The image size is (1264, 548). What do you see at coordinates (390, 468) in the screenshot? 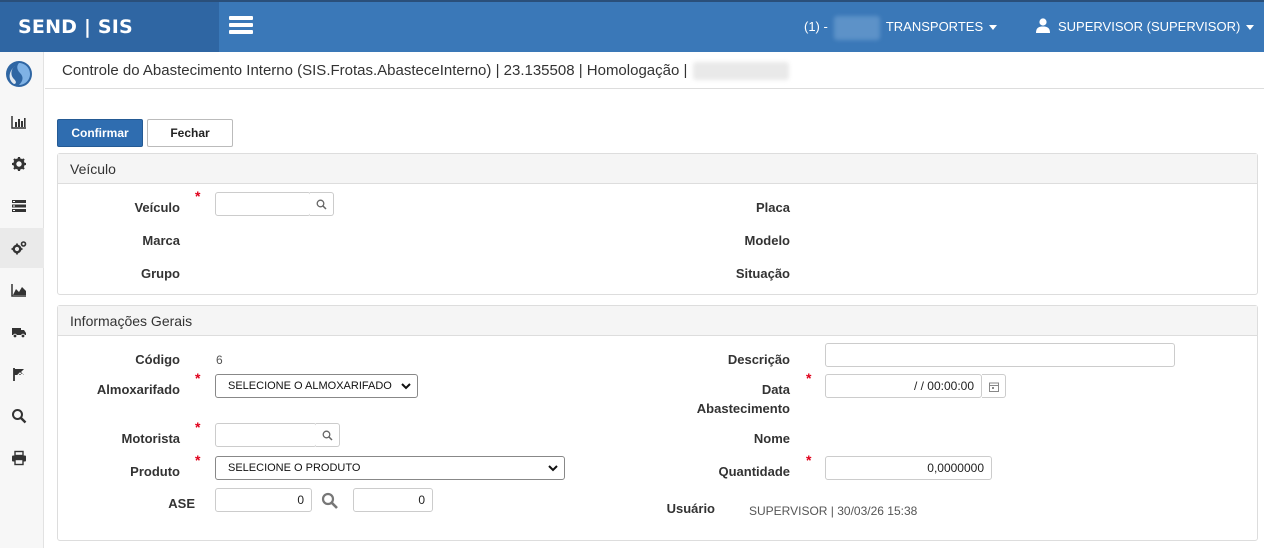
I see `product-select: SELECIONE O PRODUTO` at bounding box center [390, 468].